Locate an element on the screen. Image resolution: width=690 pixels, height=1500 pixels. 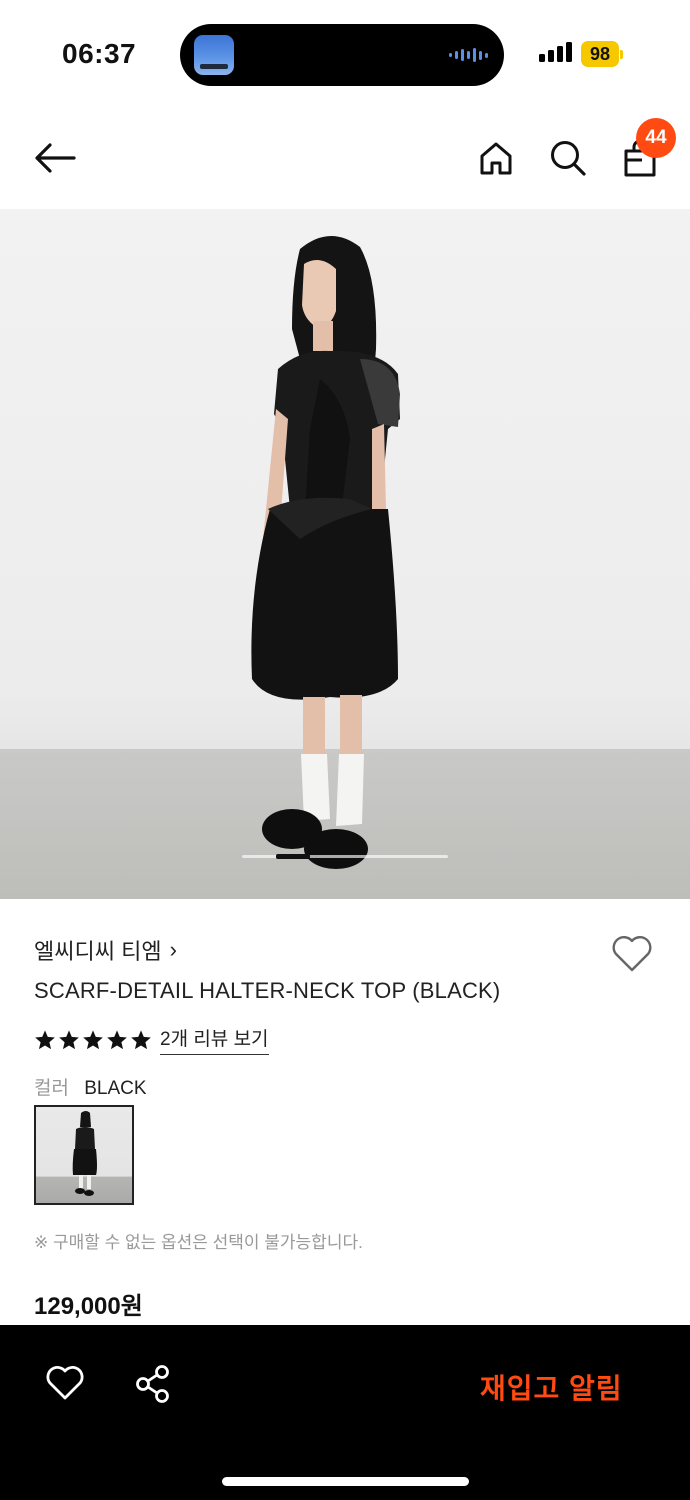
arrow-left-icon is located at coordinates (55, 158).